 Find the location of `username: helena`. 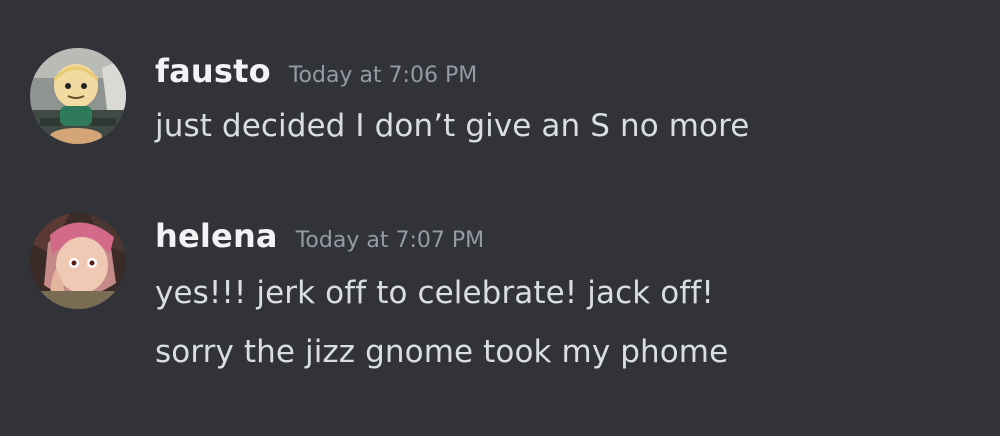

username: helena is located at coordinates (216, 236).